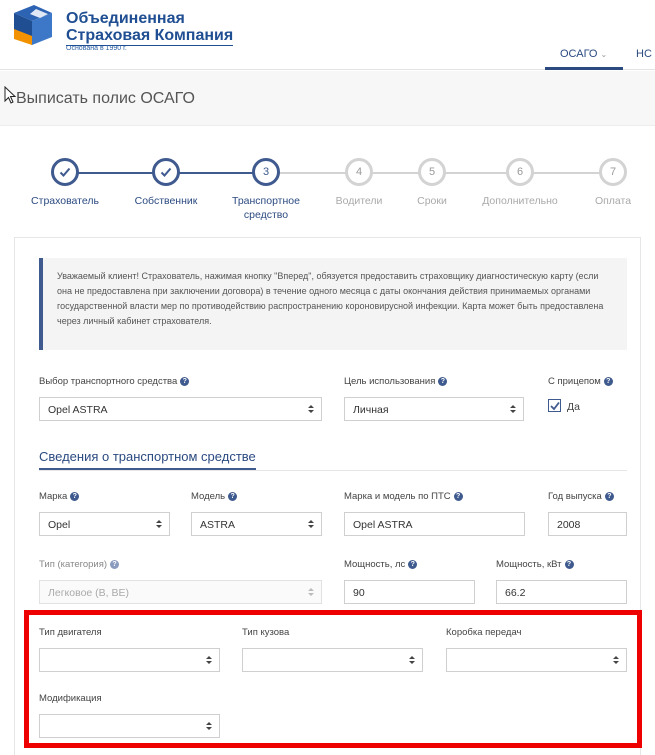 Image resolution: width=655 pixels, height=755 pixels. What do you see at coordinates (613, 172) in the screenshot?
I see `step-circle: 7` at bounding box center [613, 172].